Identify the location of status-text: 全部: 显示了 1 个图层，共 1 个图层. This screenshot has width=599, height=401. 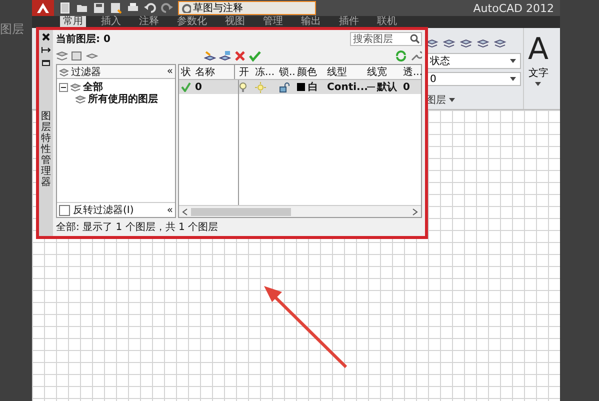
(137, 227).